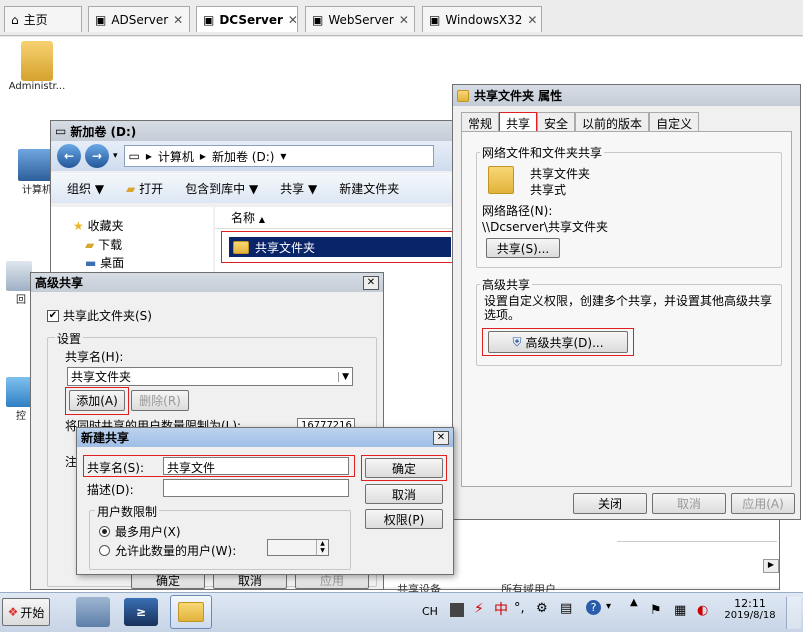  Describe the element at coordinates (634, 602) in the screenshot. I see `expand-tray-icon: ▲` at that location.